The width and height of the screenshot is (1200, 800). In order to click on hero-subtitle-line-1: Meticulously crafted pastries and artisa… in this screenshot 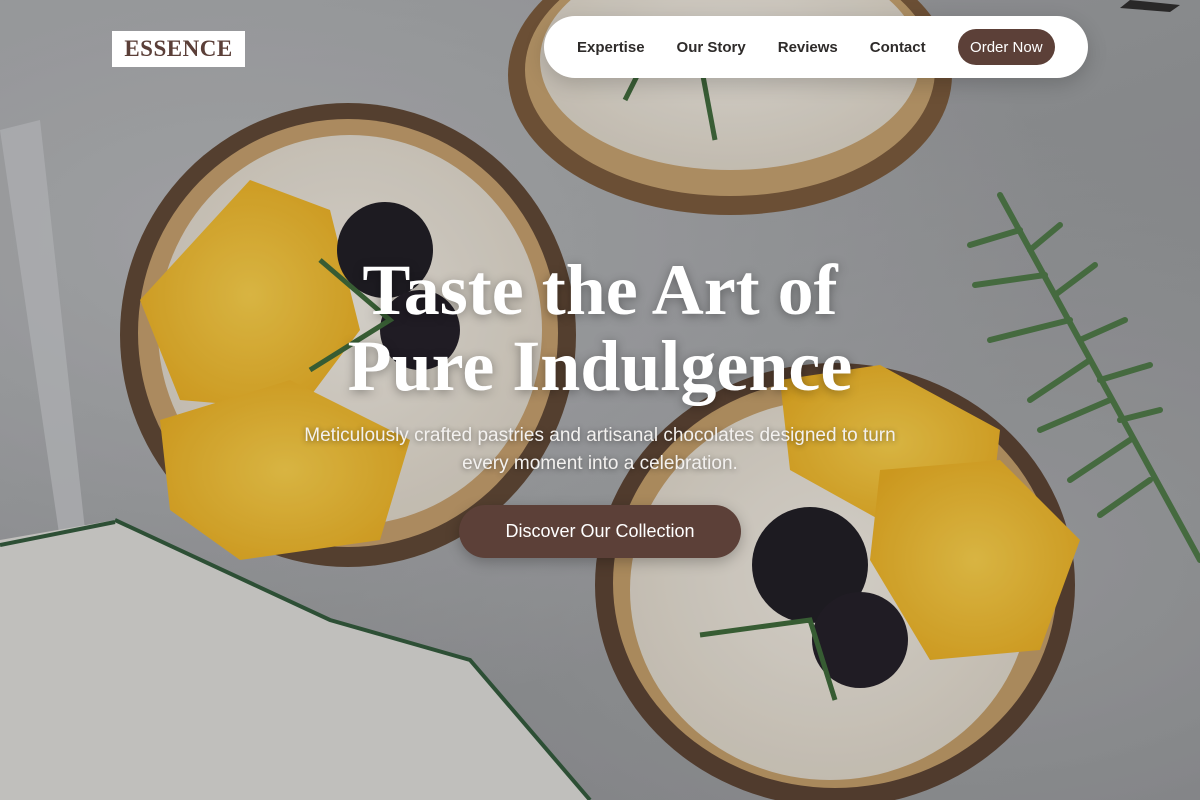, I will do `click(600, 435)`.